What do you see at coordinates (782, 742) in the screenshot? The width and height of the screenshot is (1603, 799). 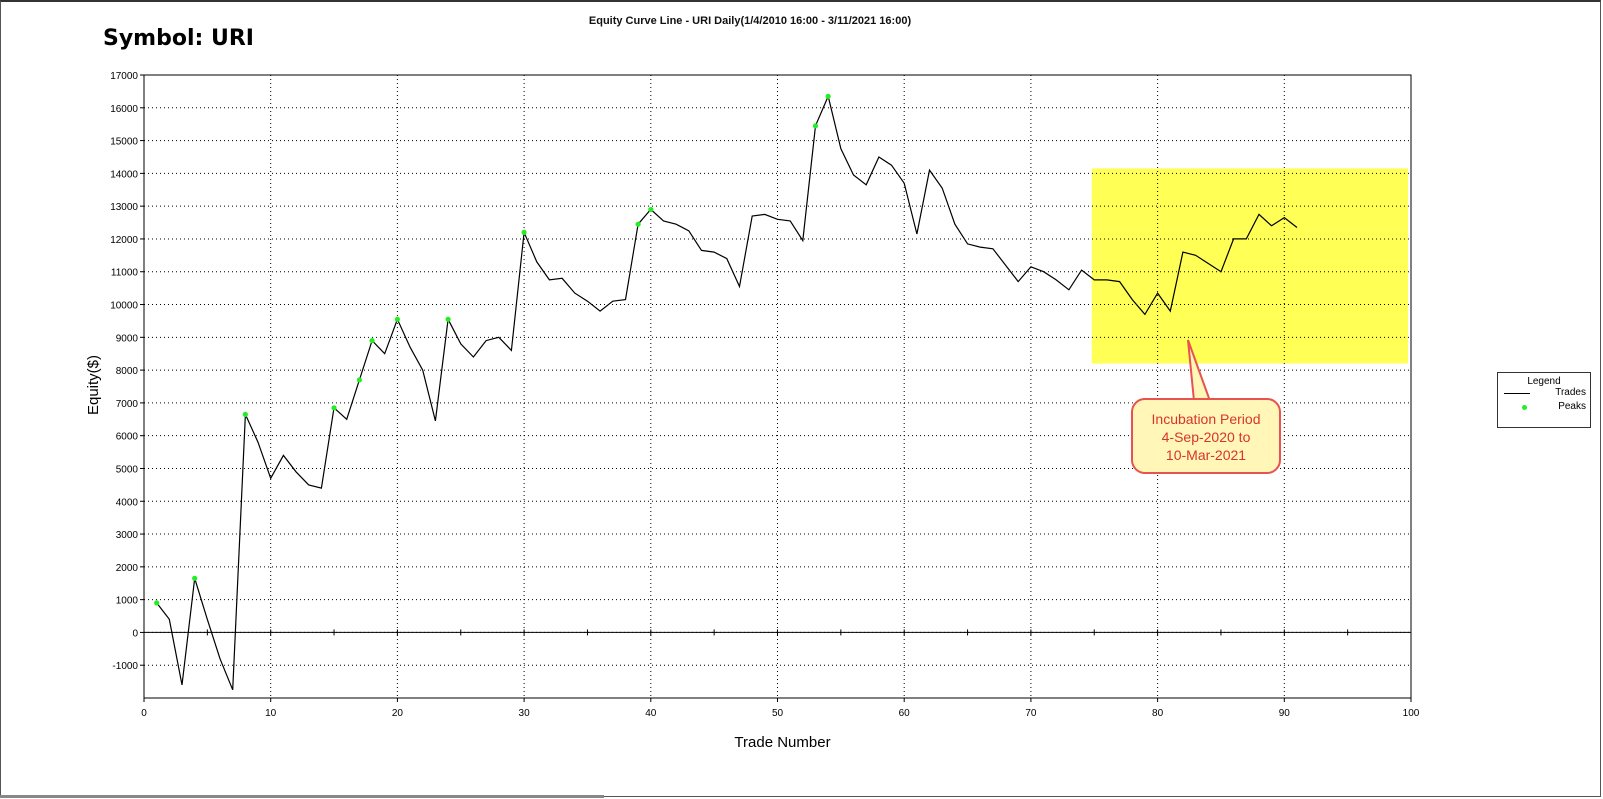 I see `x-axis-label: Trade Number` at bounding box center [782, 742].